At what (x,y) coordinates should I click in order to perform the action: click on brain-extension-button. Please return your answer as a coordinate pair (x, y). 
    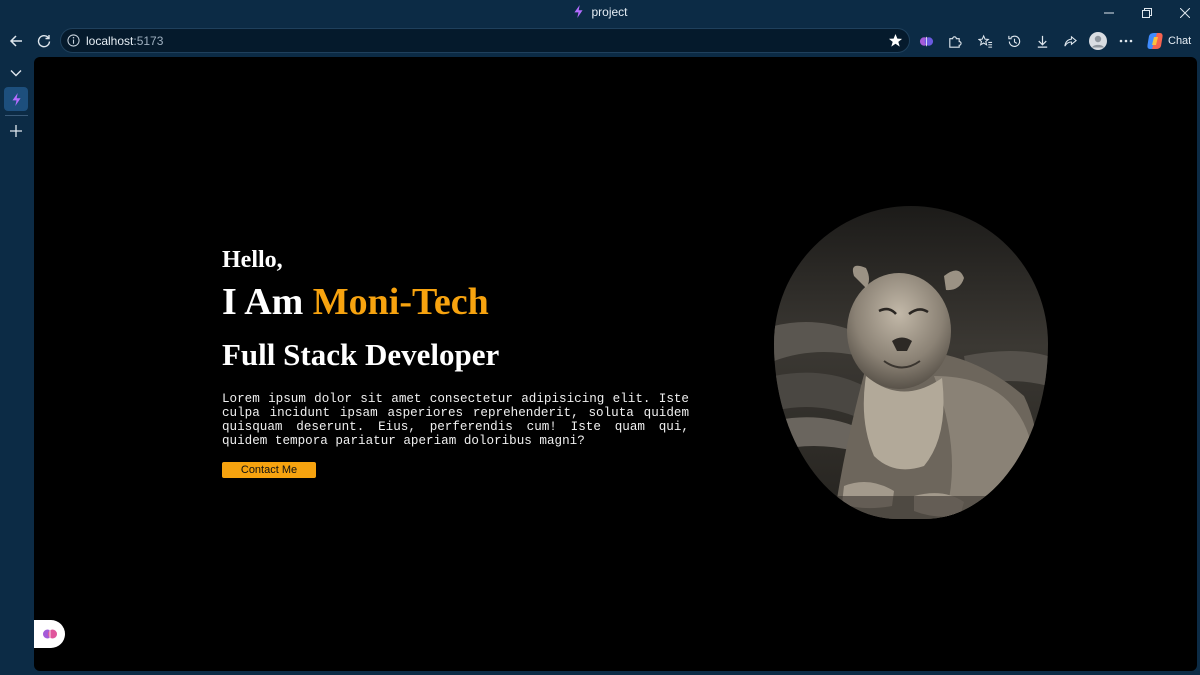
    Looking at the image, I should click on (926, 41).